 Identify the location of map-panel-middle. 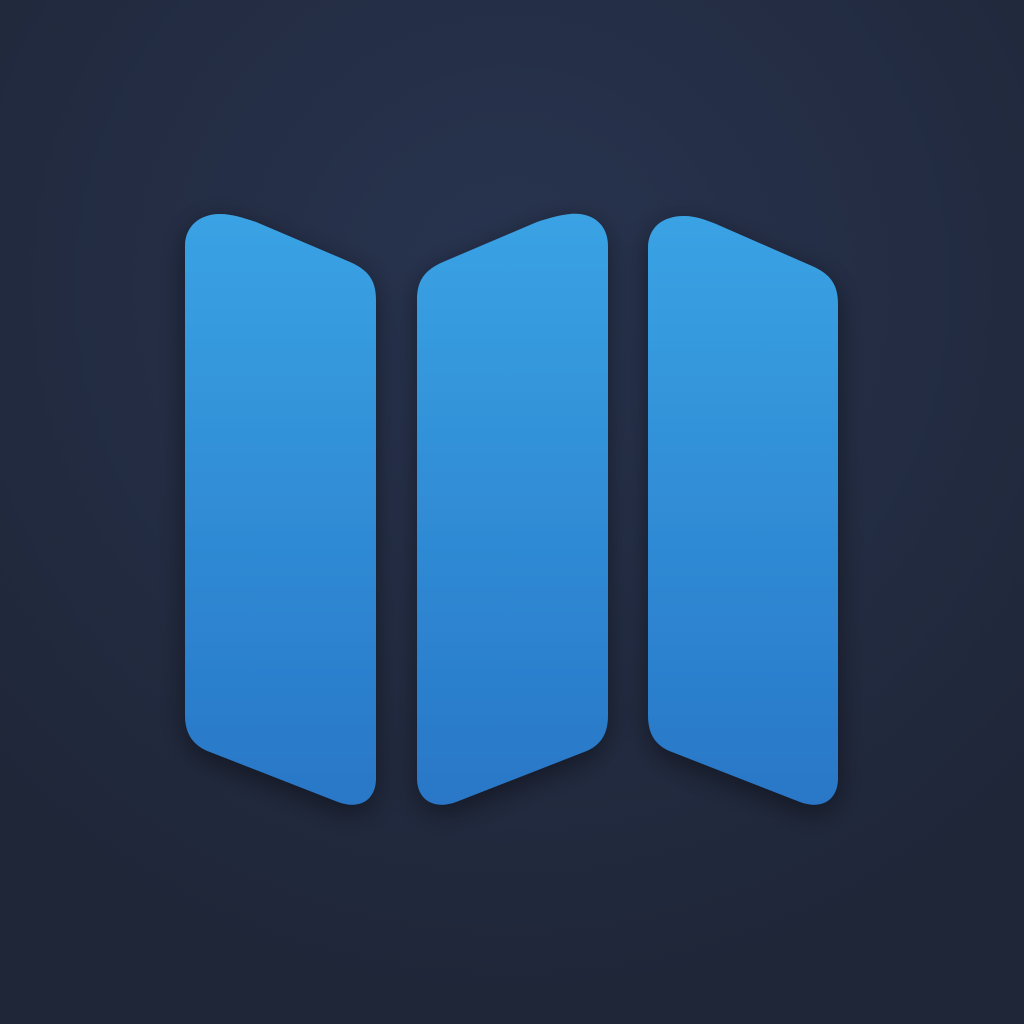
(512, 509).